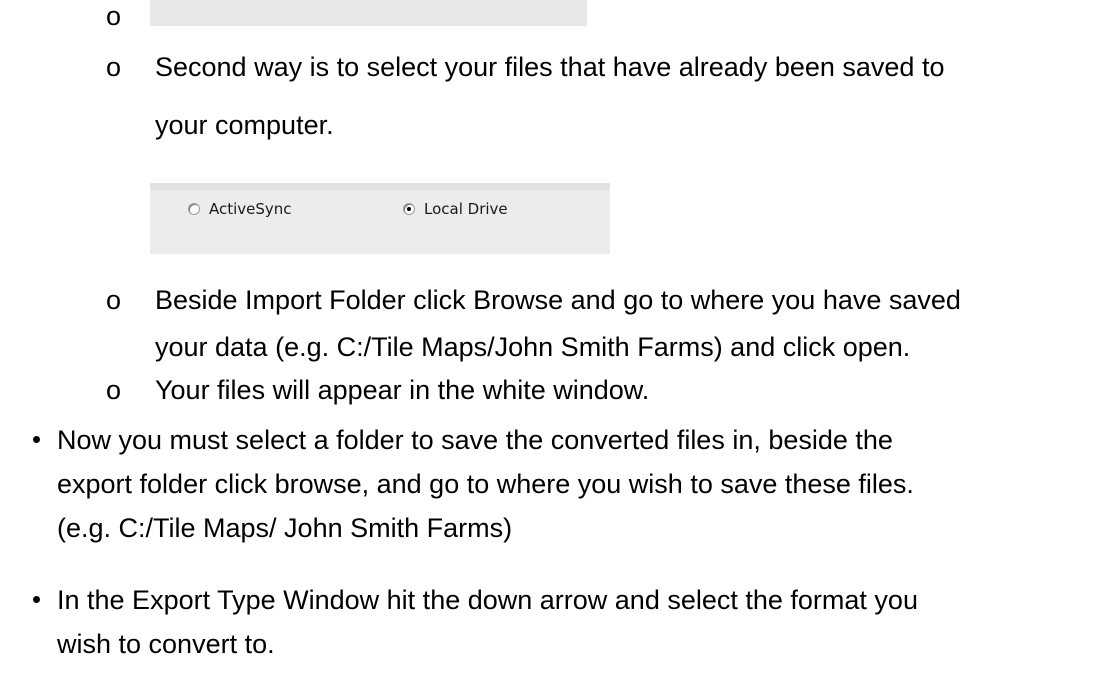 The width and height of the screenshot is (1112, 683). I want to click on second-way-text-line-2: your computer., so click(244, 125).